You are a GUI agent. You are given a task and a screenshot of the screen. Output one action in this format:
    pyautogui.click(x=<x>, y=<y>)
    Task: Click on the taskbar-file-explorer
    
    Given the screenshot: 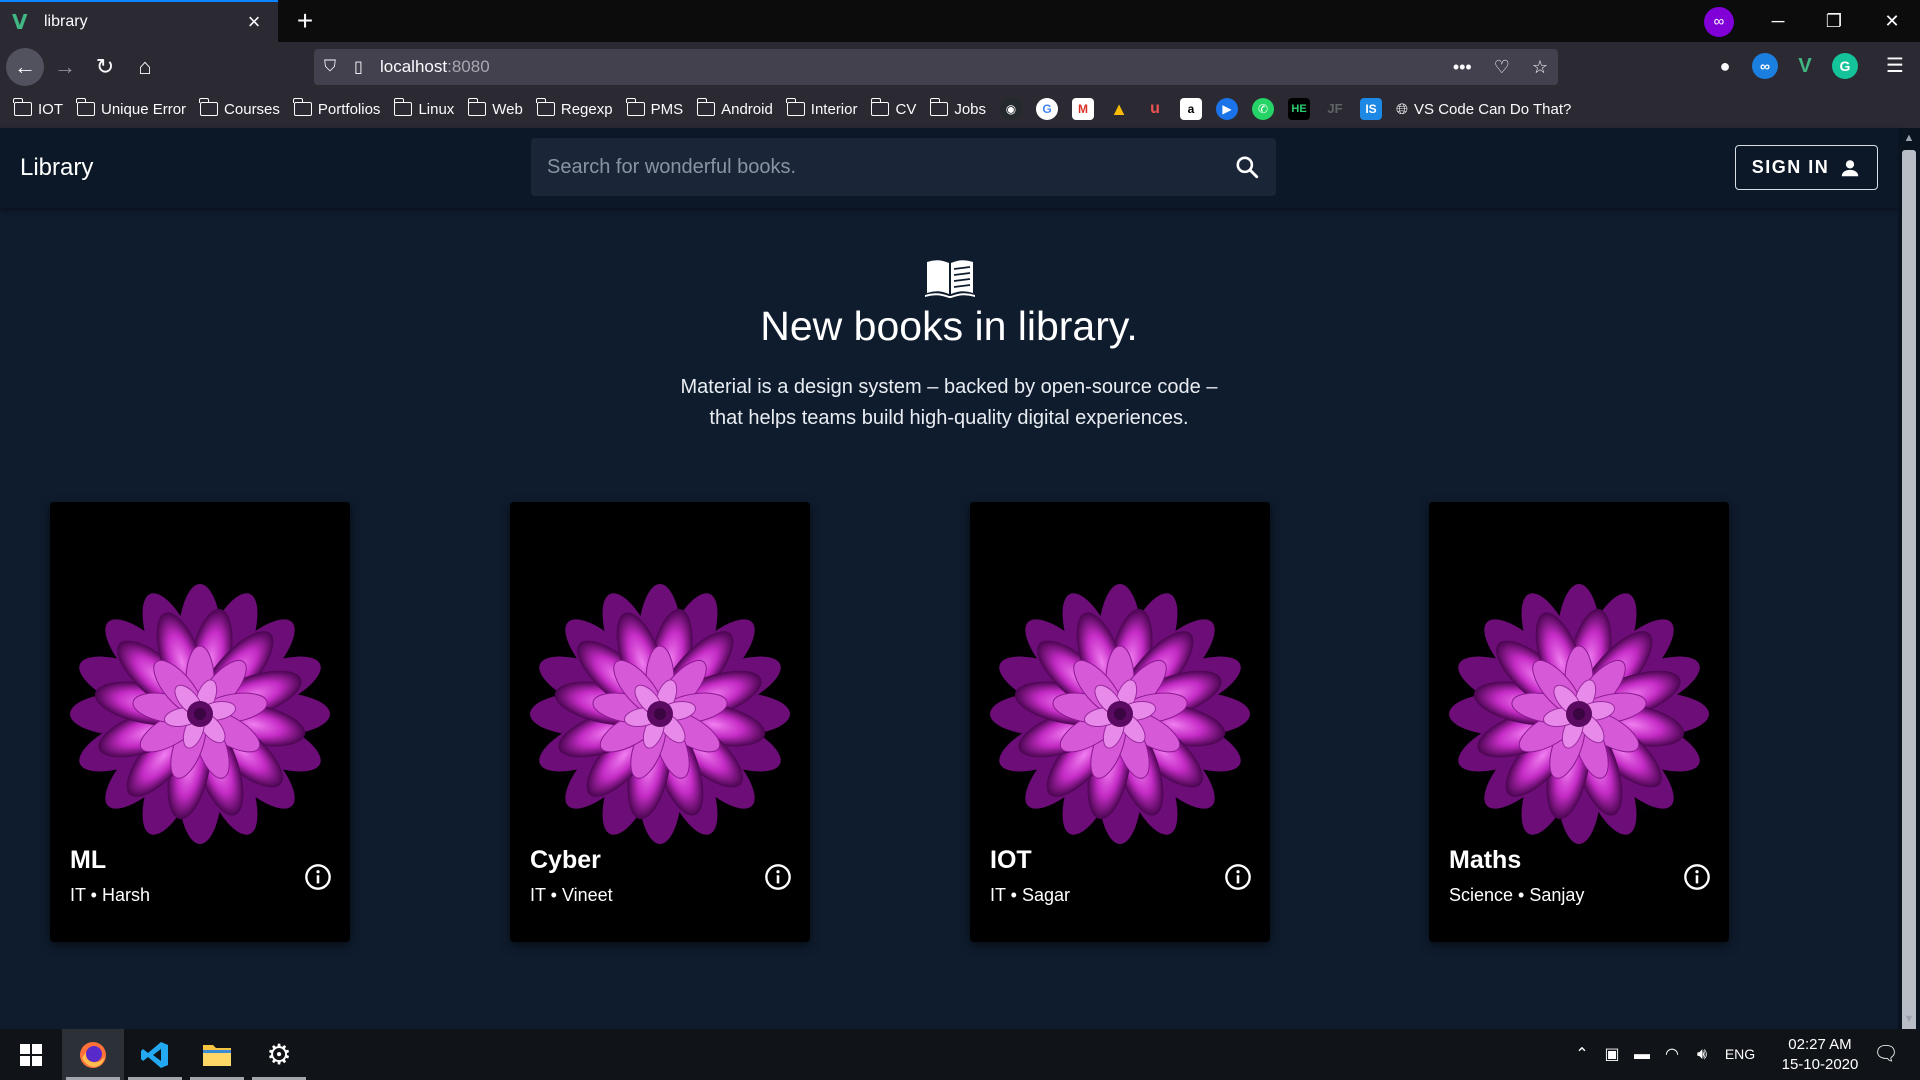 What is the action you would take?
    pyautogui.click(x=217, y=1054)
    